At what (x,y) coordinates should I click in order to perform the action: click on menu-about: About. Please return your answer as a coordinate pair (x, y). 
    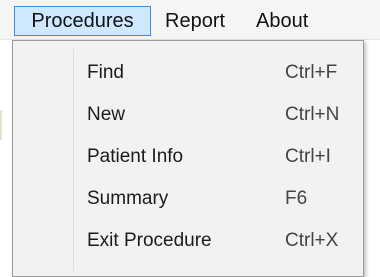
    Looking at the image, I should click on (288, 21).